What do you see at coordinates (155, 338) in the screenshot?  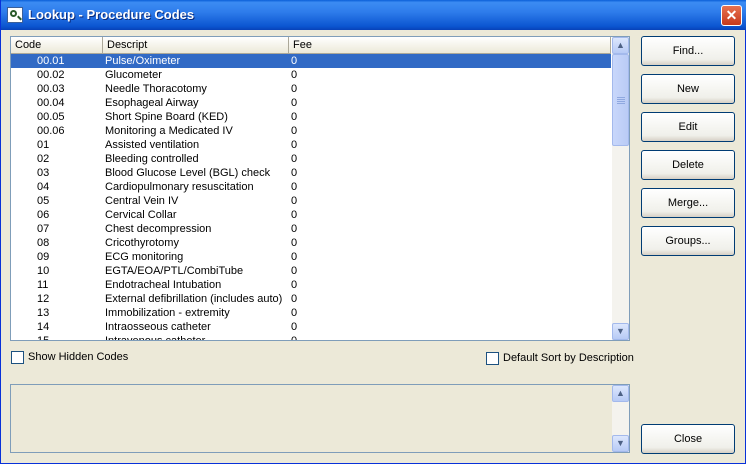 I see `cell-descript: Intravenous catheter` at bounding box center [155, 338].